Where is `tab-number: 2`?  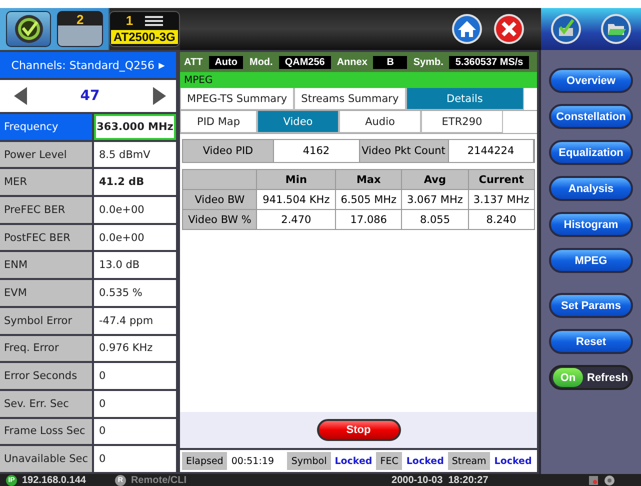 tab-number: 2 is located at coordinates (80, 20).